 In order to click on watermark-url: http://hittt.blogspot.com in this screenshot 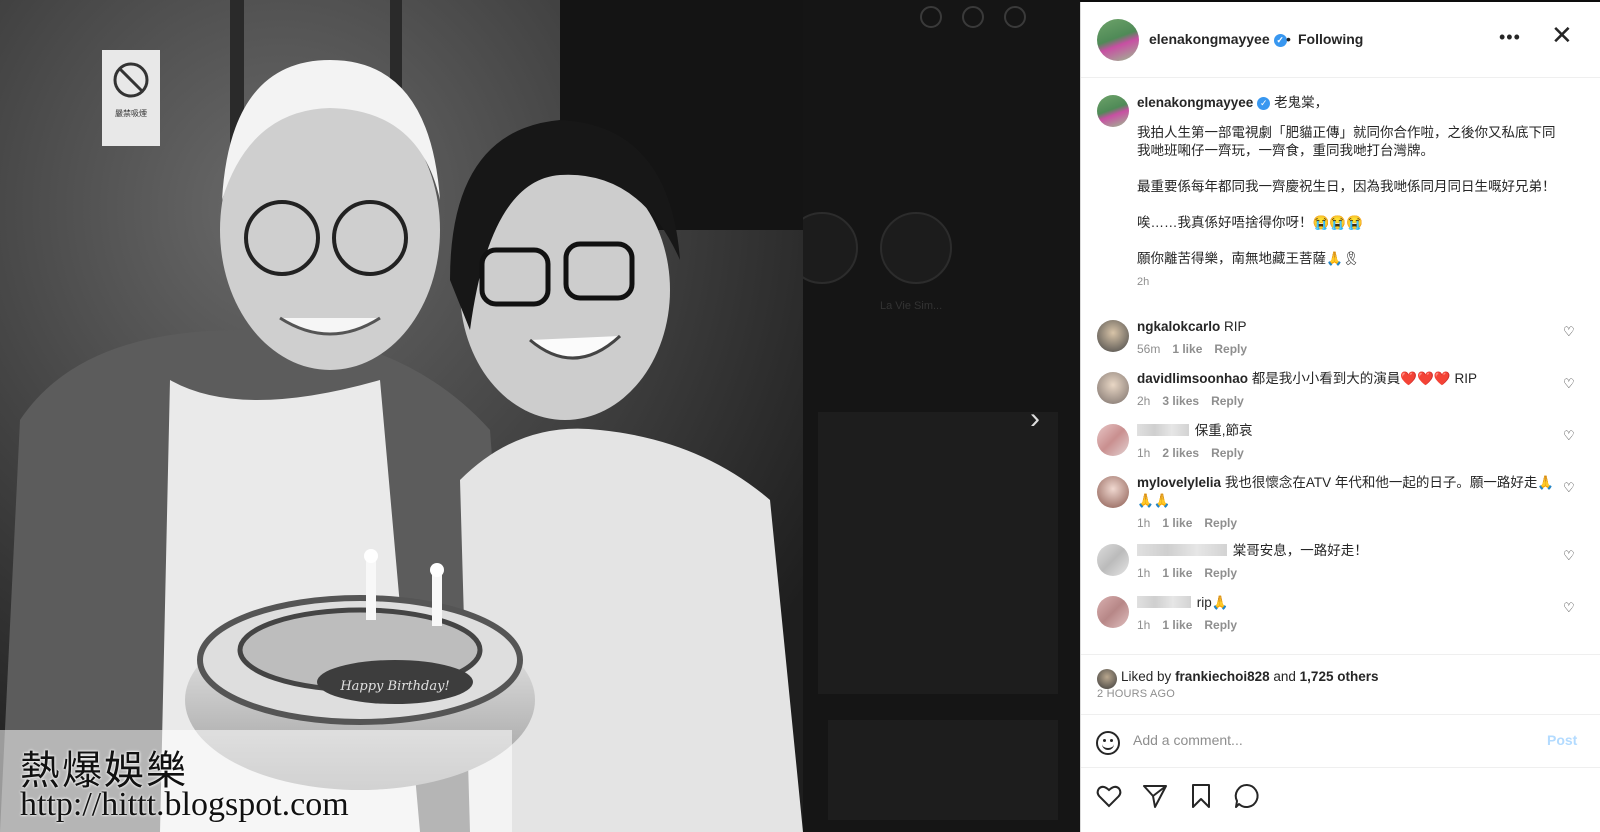, I will do `click(184, 804)`.